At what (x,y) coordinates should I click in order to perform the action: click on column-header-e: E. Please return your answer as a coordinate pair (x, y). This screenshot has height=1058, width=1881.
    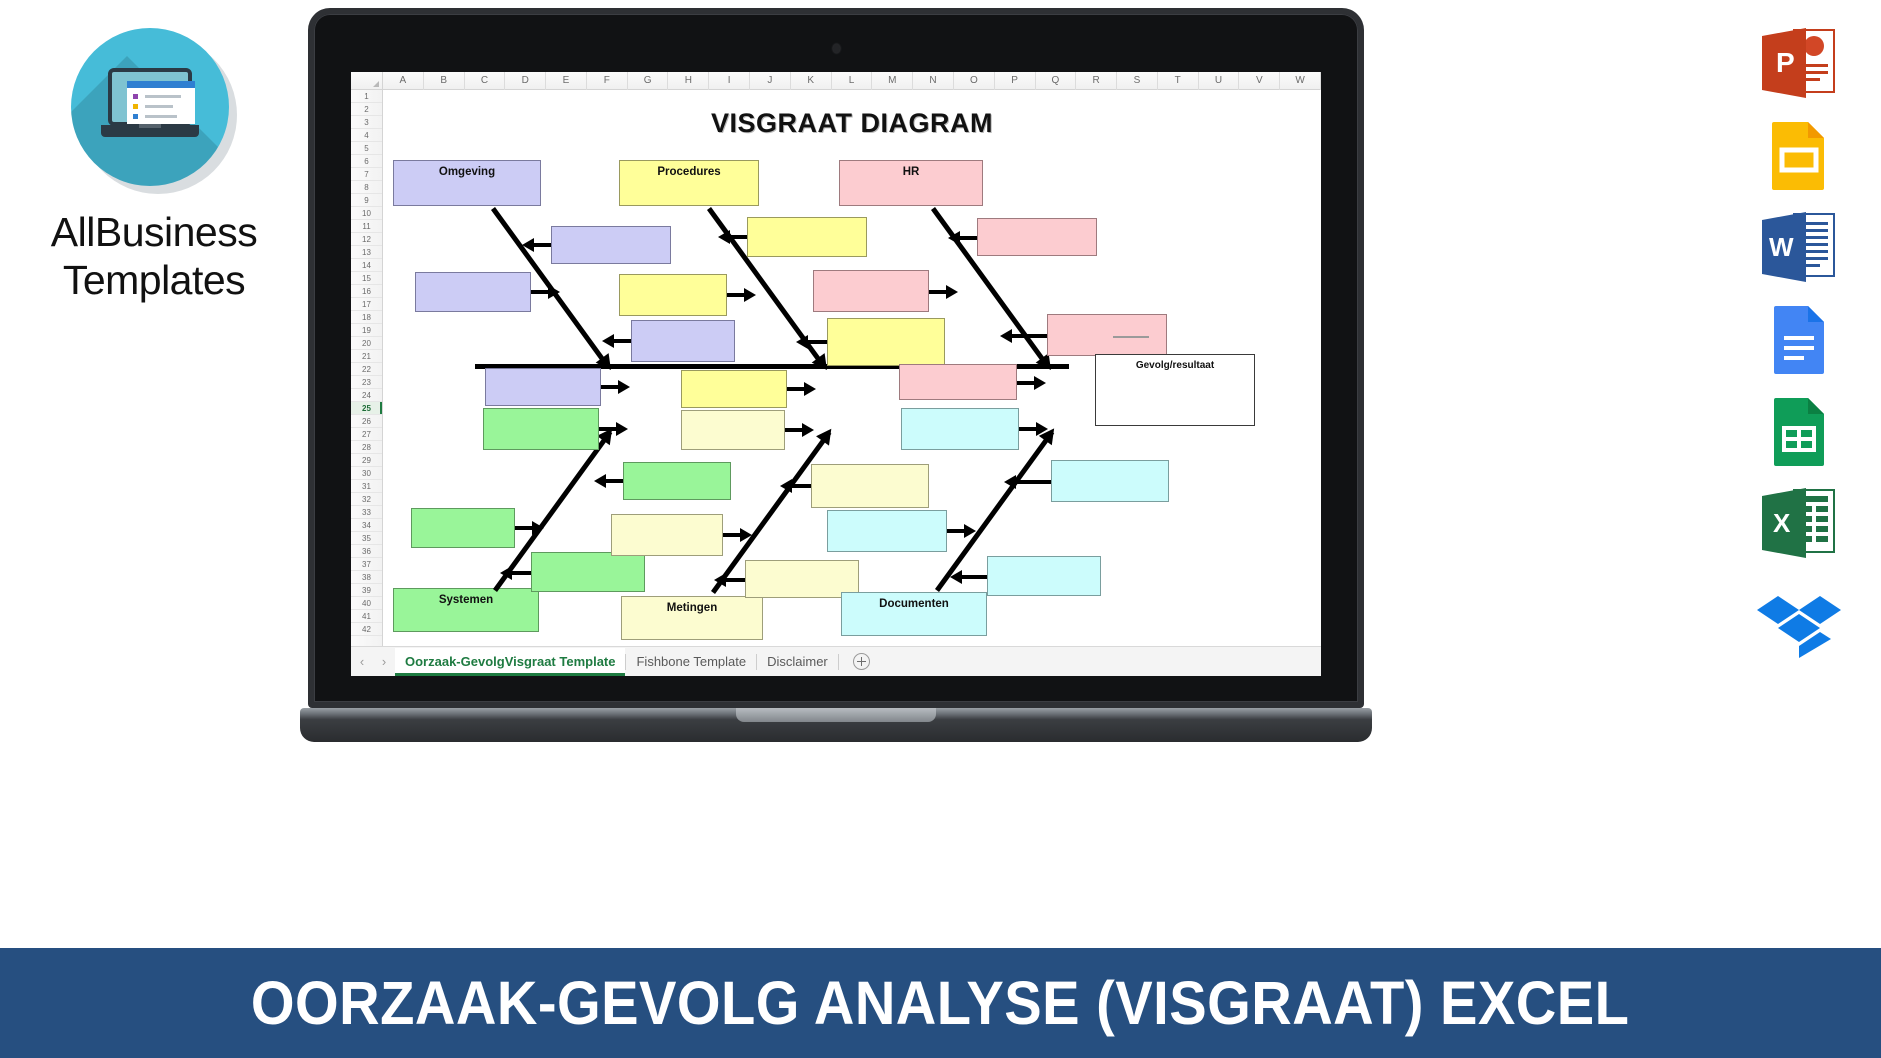
    Looking at the image, I should click on (566, 81).